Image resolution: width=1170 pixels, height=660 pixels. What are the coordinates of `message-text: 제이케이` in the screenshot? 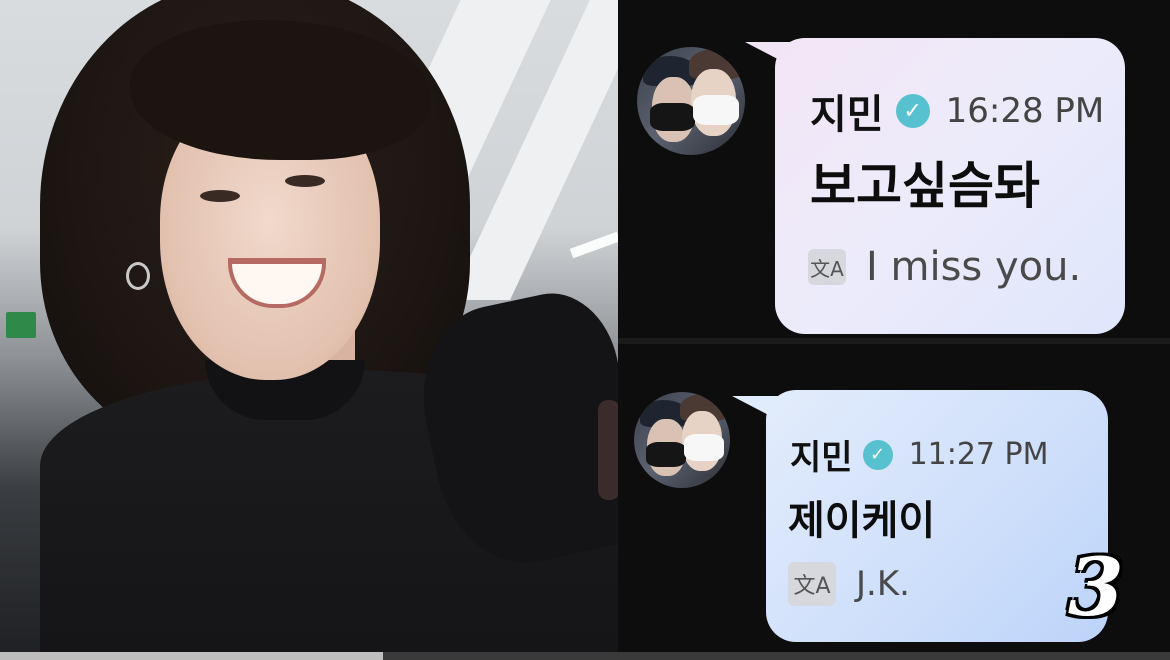 It's located at (862, 521).